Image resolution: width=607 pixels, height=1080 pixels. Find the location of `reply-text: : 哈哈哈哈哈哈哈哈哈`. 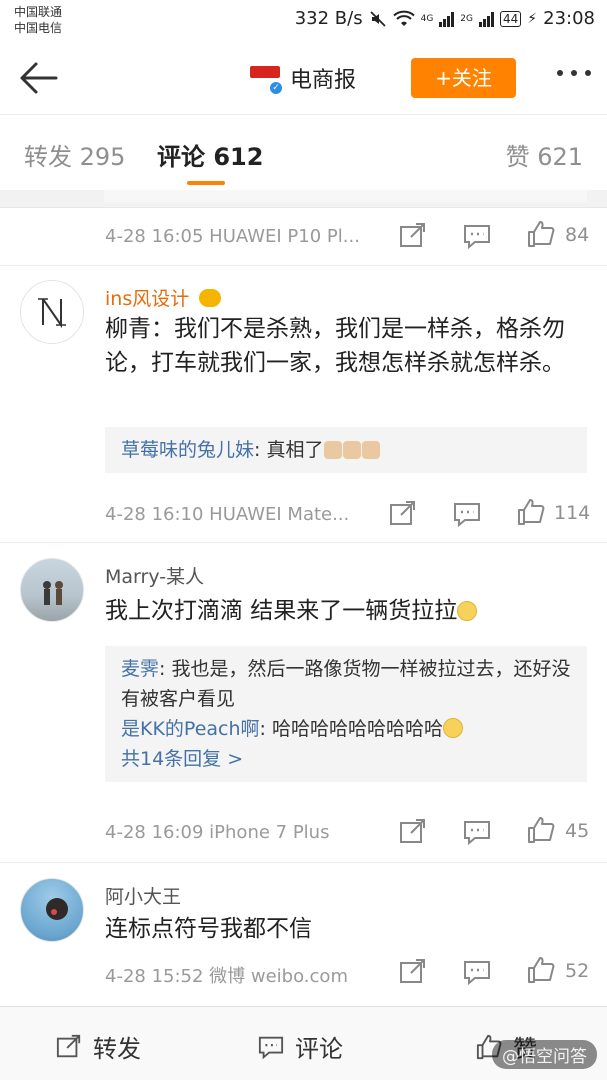

reply-text: : 哈哈哈哈哈哈哈哈哈 is located at coordinates (351, 729).